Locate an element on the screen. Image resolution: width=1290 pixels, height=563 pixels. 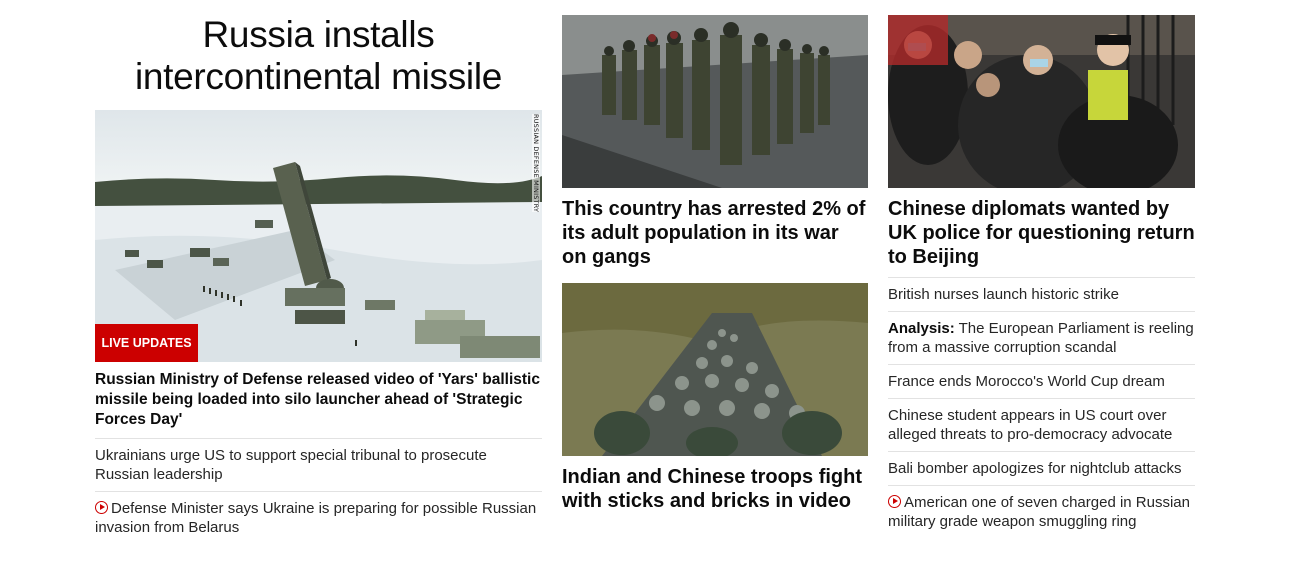
troops-photo is located at coordinates (715, 369).